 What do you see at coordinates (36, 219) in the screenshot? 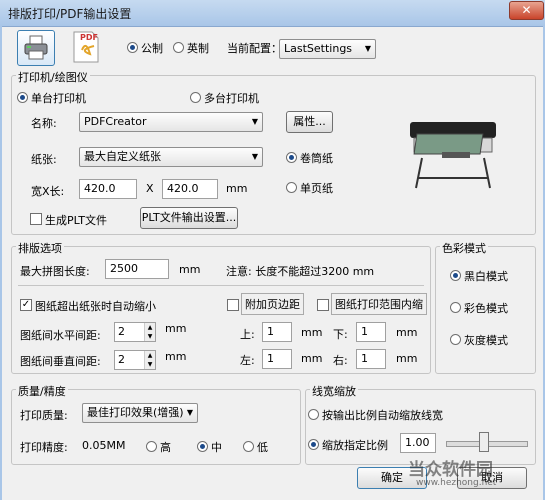
I see `generate-plt-checkbox` at bounding box center [36, 219].